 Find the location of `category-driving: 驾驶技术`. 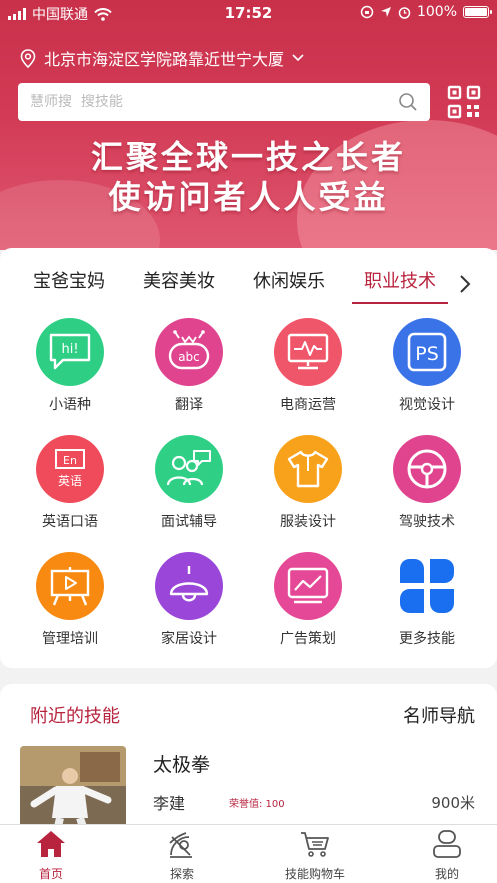

category-driving: 驾驶技术 is located at coordinates (427, 483).